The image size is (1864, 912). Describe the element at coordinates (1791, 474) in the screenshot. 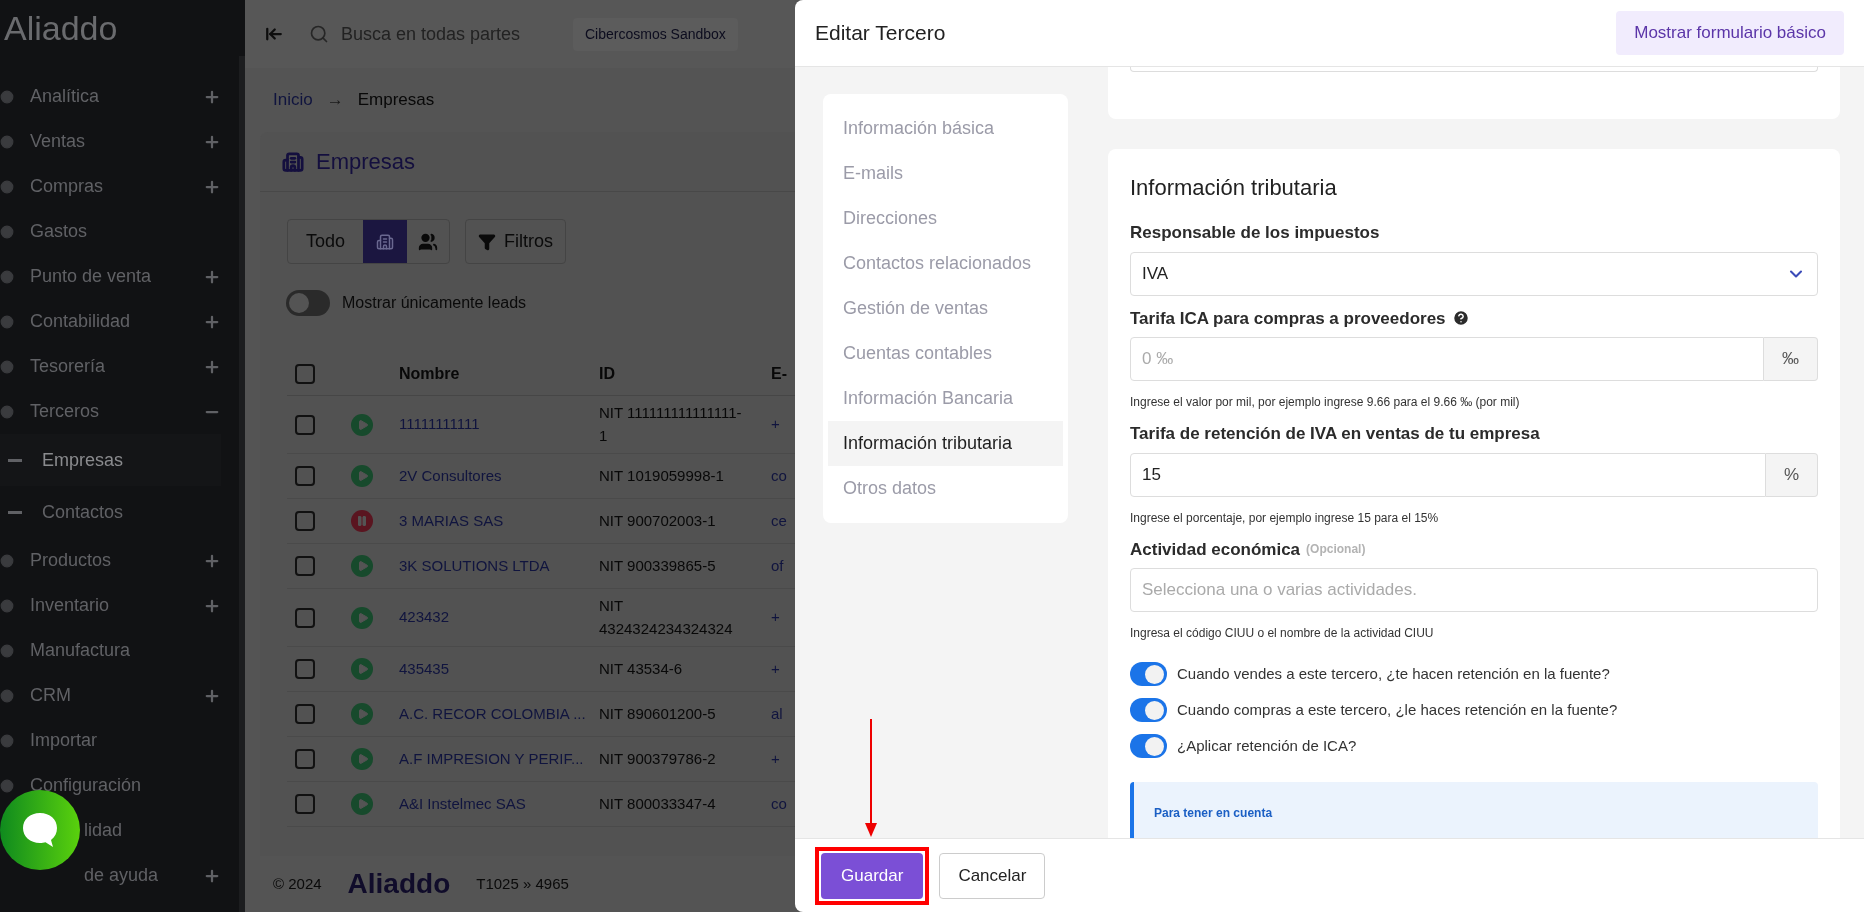

I see `input-addon: %` at that location.